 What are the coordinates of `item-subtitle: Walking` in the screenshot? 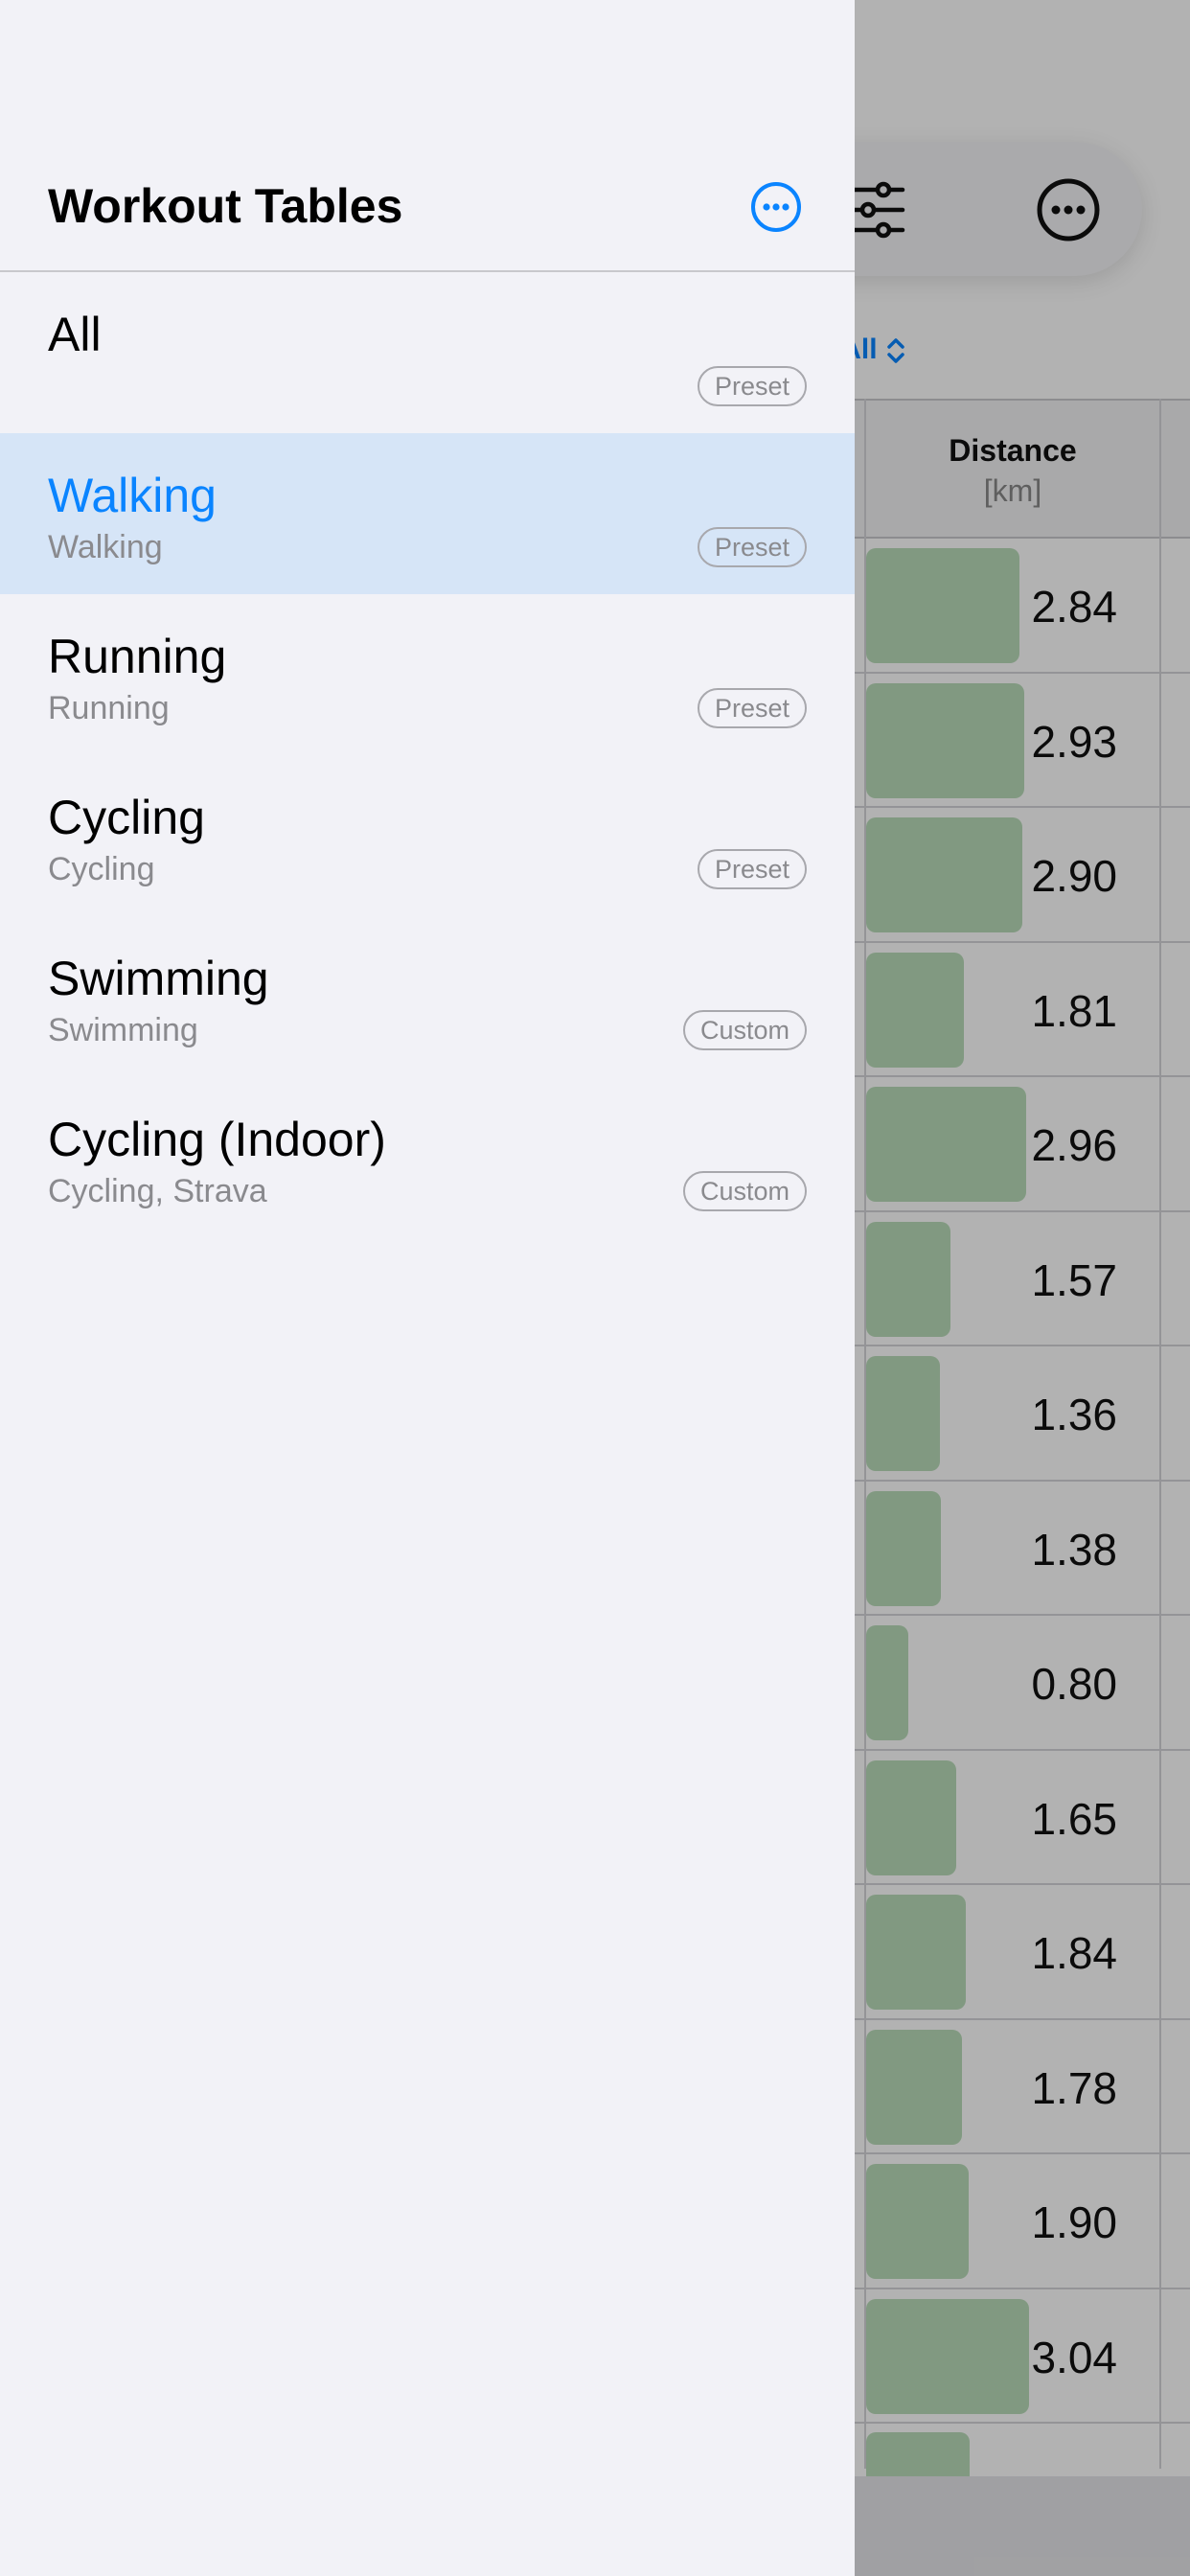 It's located at (105, 547).